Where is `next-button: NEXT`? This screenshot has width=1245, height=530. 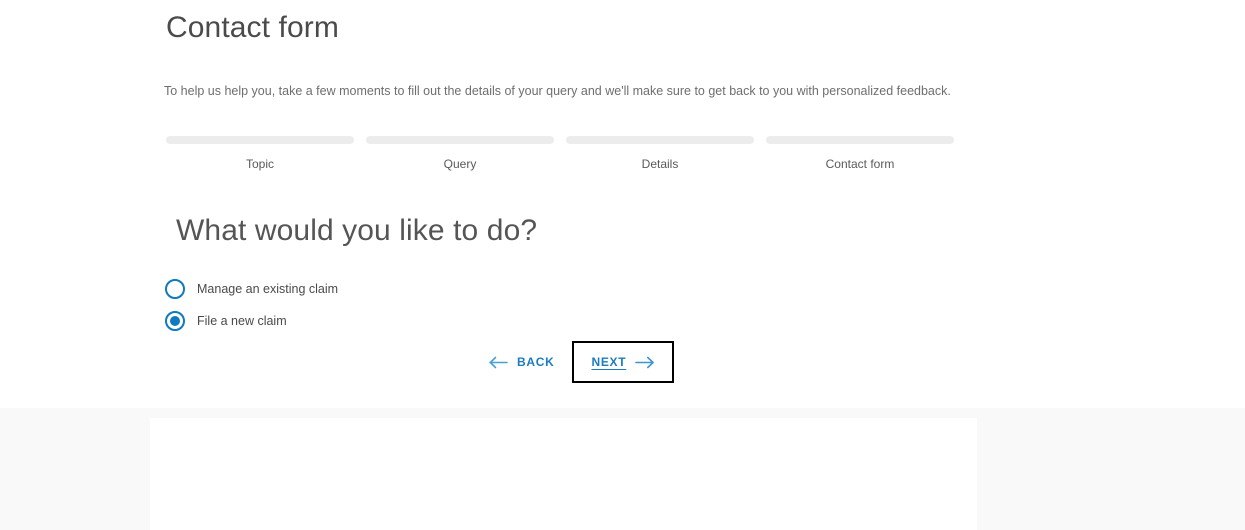
next-button: NEXT is located at coordinates (623, 362).